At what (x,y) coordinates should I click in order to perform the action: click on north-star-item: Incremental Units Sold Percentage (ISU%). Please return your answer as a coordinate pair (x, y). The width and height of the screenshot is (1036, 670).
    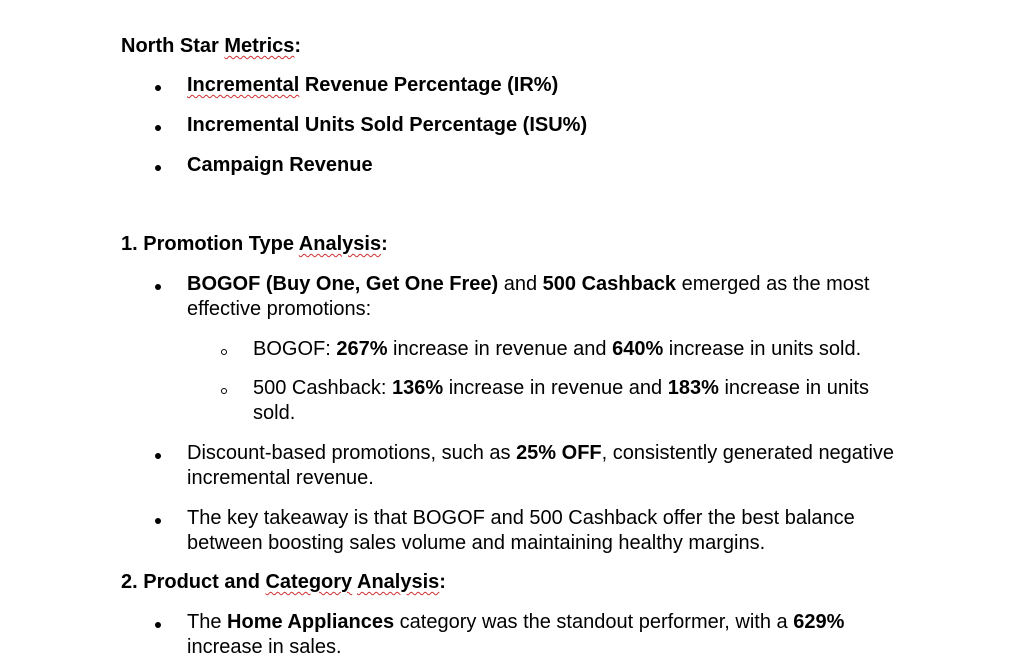
    Looking at the image, I should click on (387, 125).